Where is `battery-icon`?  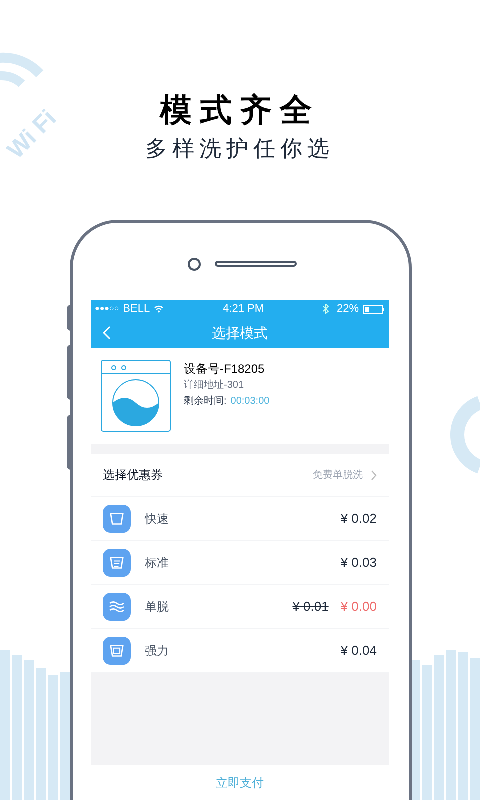
battery-icon is located at coordinates (374, 309).